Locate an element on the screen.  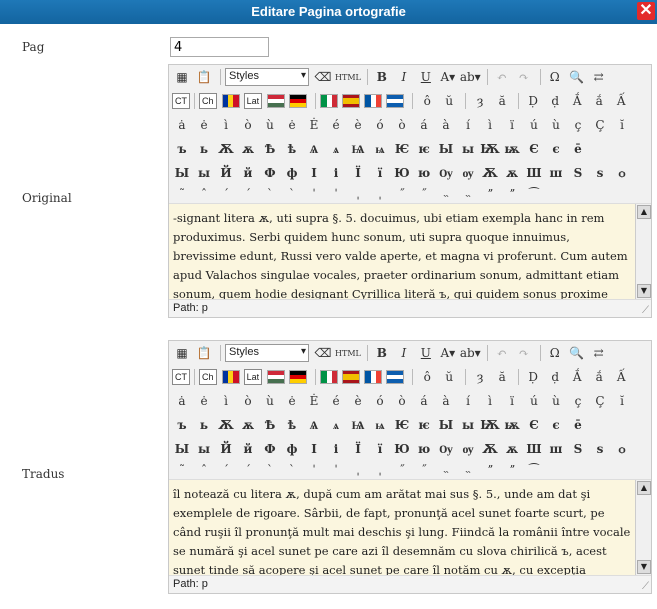
char-button: é is located at coordinates (336, 401).